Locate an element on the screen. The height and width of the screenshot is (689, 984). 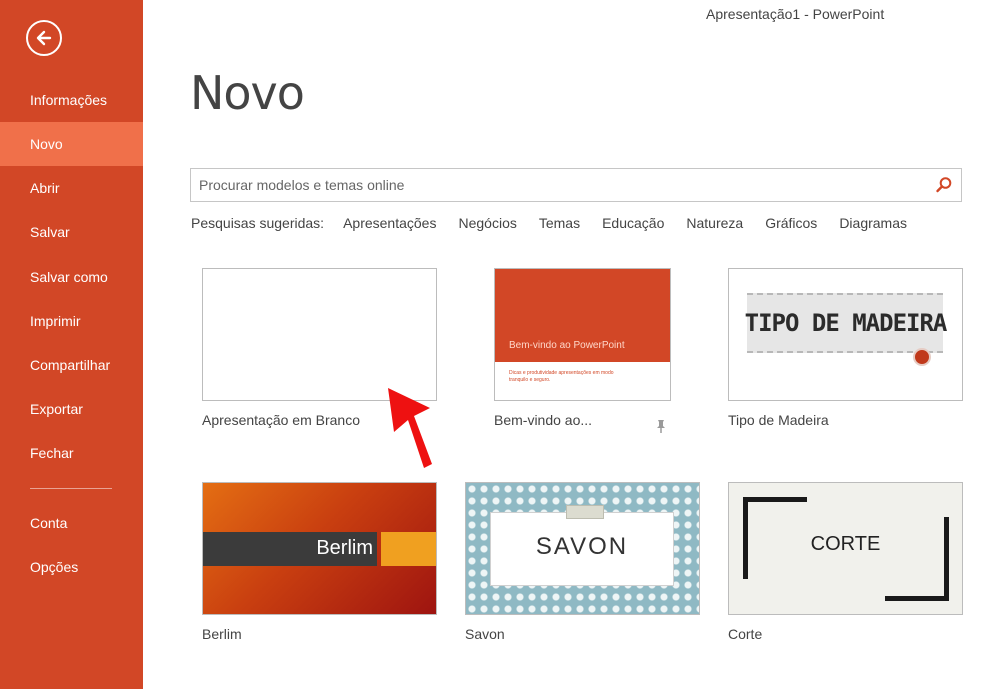
suggested-link-apresentacoes: Apresentações is located at coordinates (389, 223).